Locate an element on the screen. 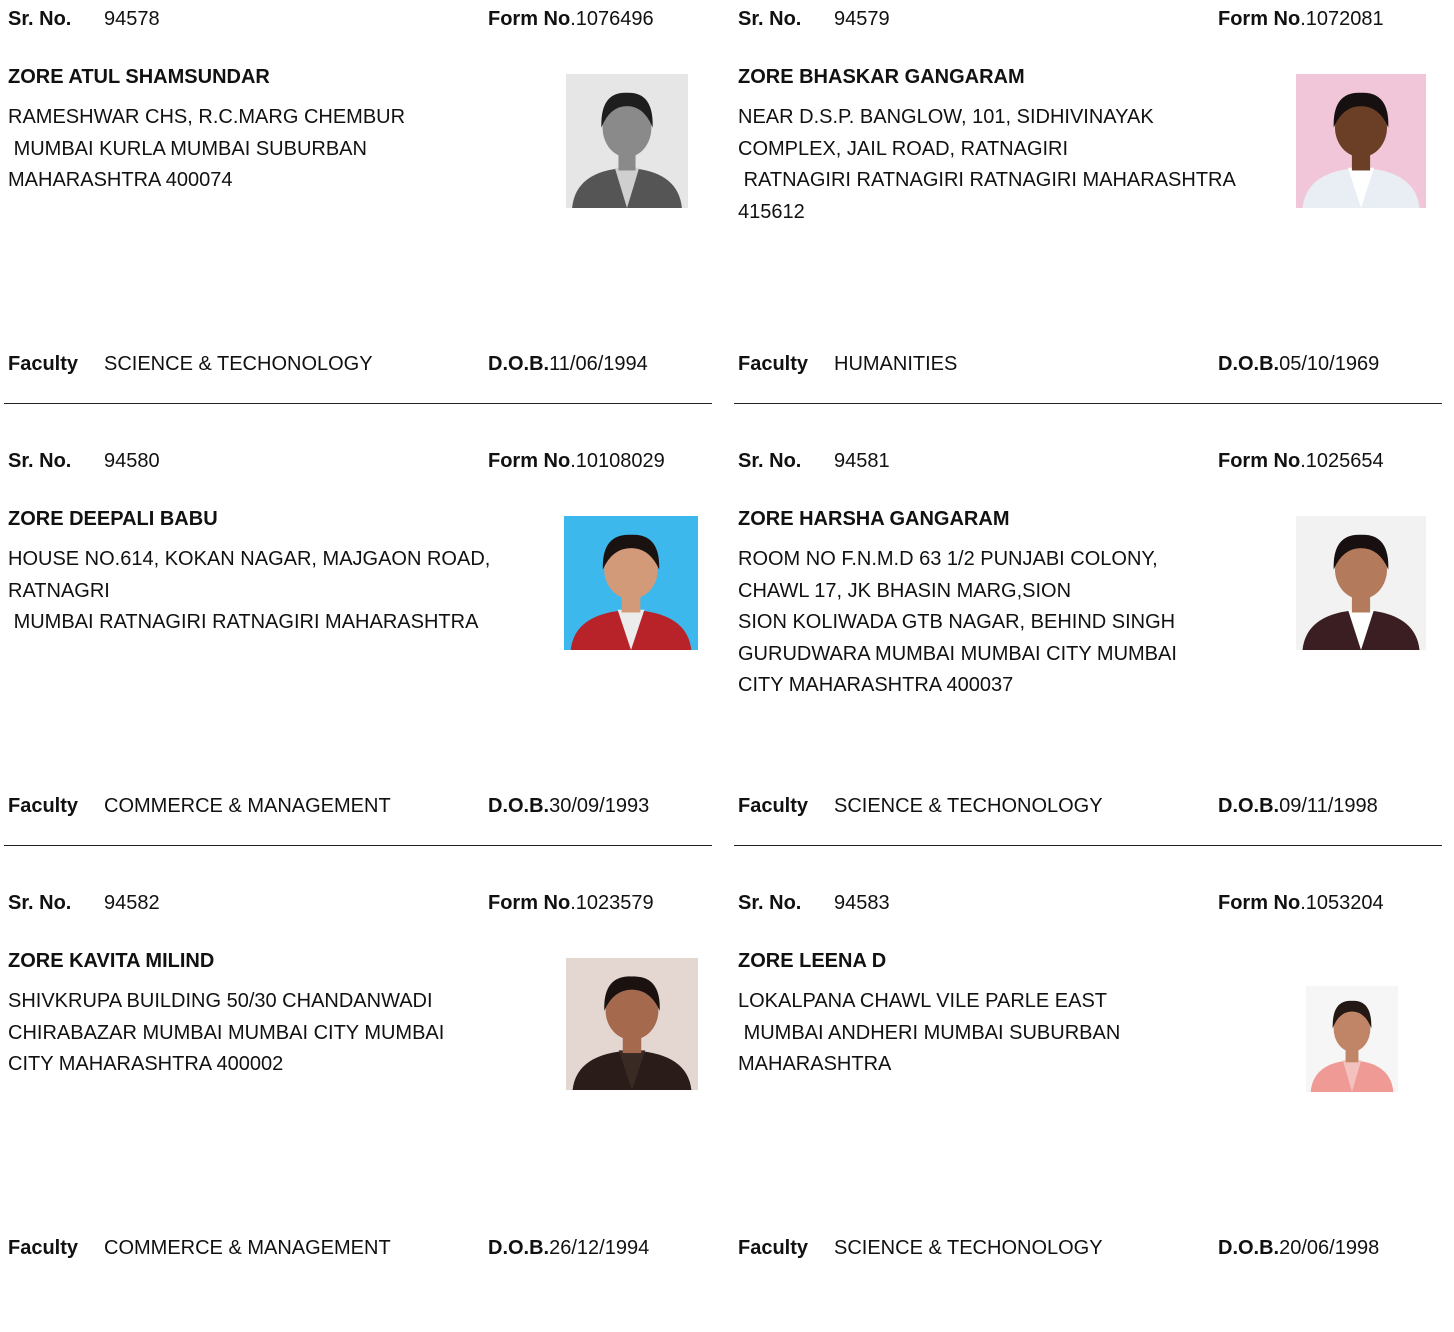  sr-no-value: 94583 is located at coordinates (862, 903).